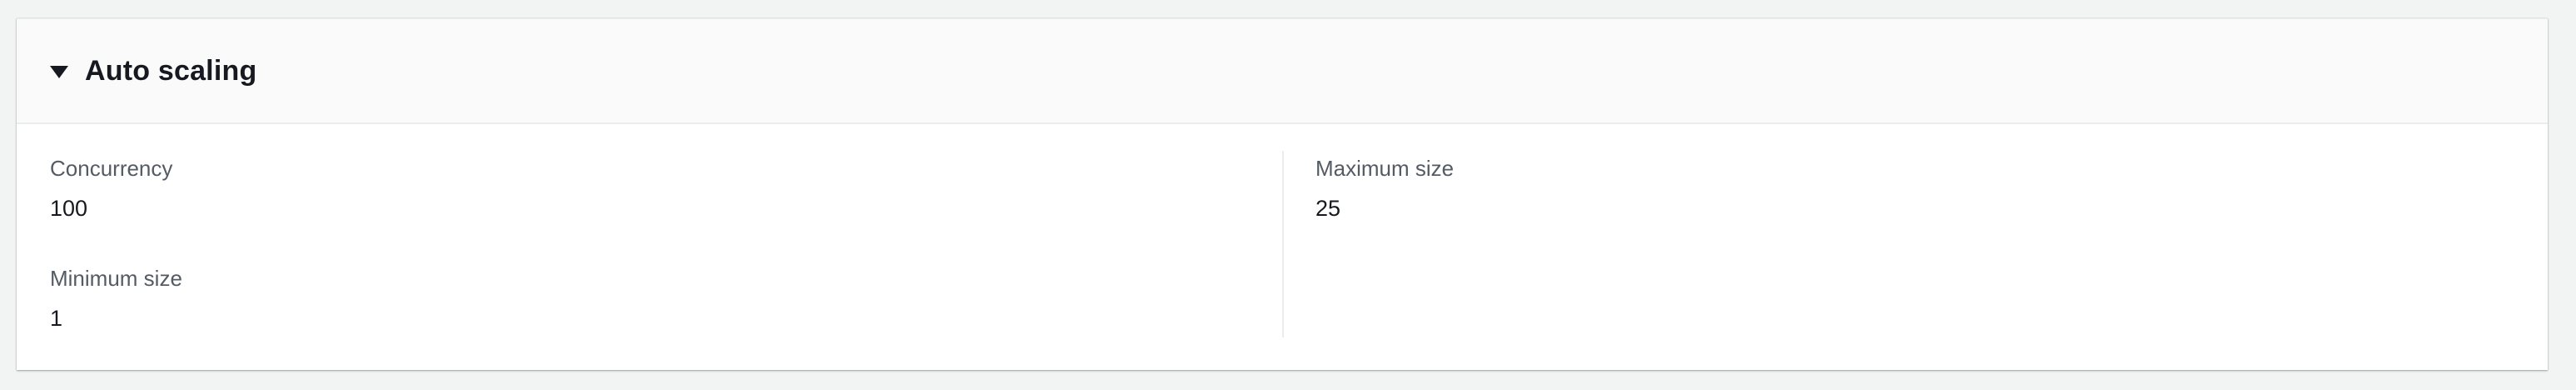 Image resolution: width=2576 pixels, height=390 pixels. What do you see at coordinates (59, 71) in the screenshot?
I see `caret-down-icon` at bounding box center [59, 71].